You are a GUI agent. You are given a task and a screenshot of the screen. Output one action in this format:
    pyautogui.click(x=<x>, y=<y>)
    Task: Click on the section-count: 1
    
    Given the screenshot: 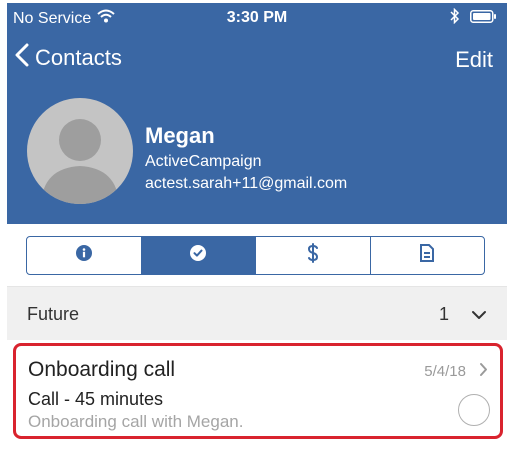 What is the action you would take?
    pyautogui.click(x=443, y=314)
    